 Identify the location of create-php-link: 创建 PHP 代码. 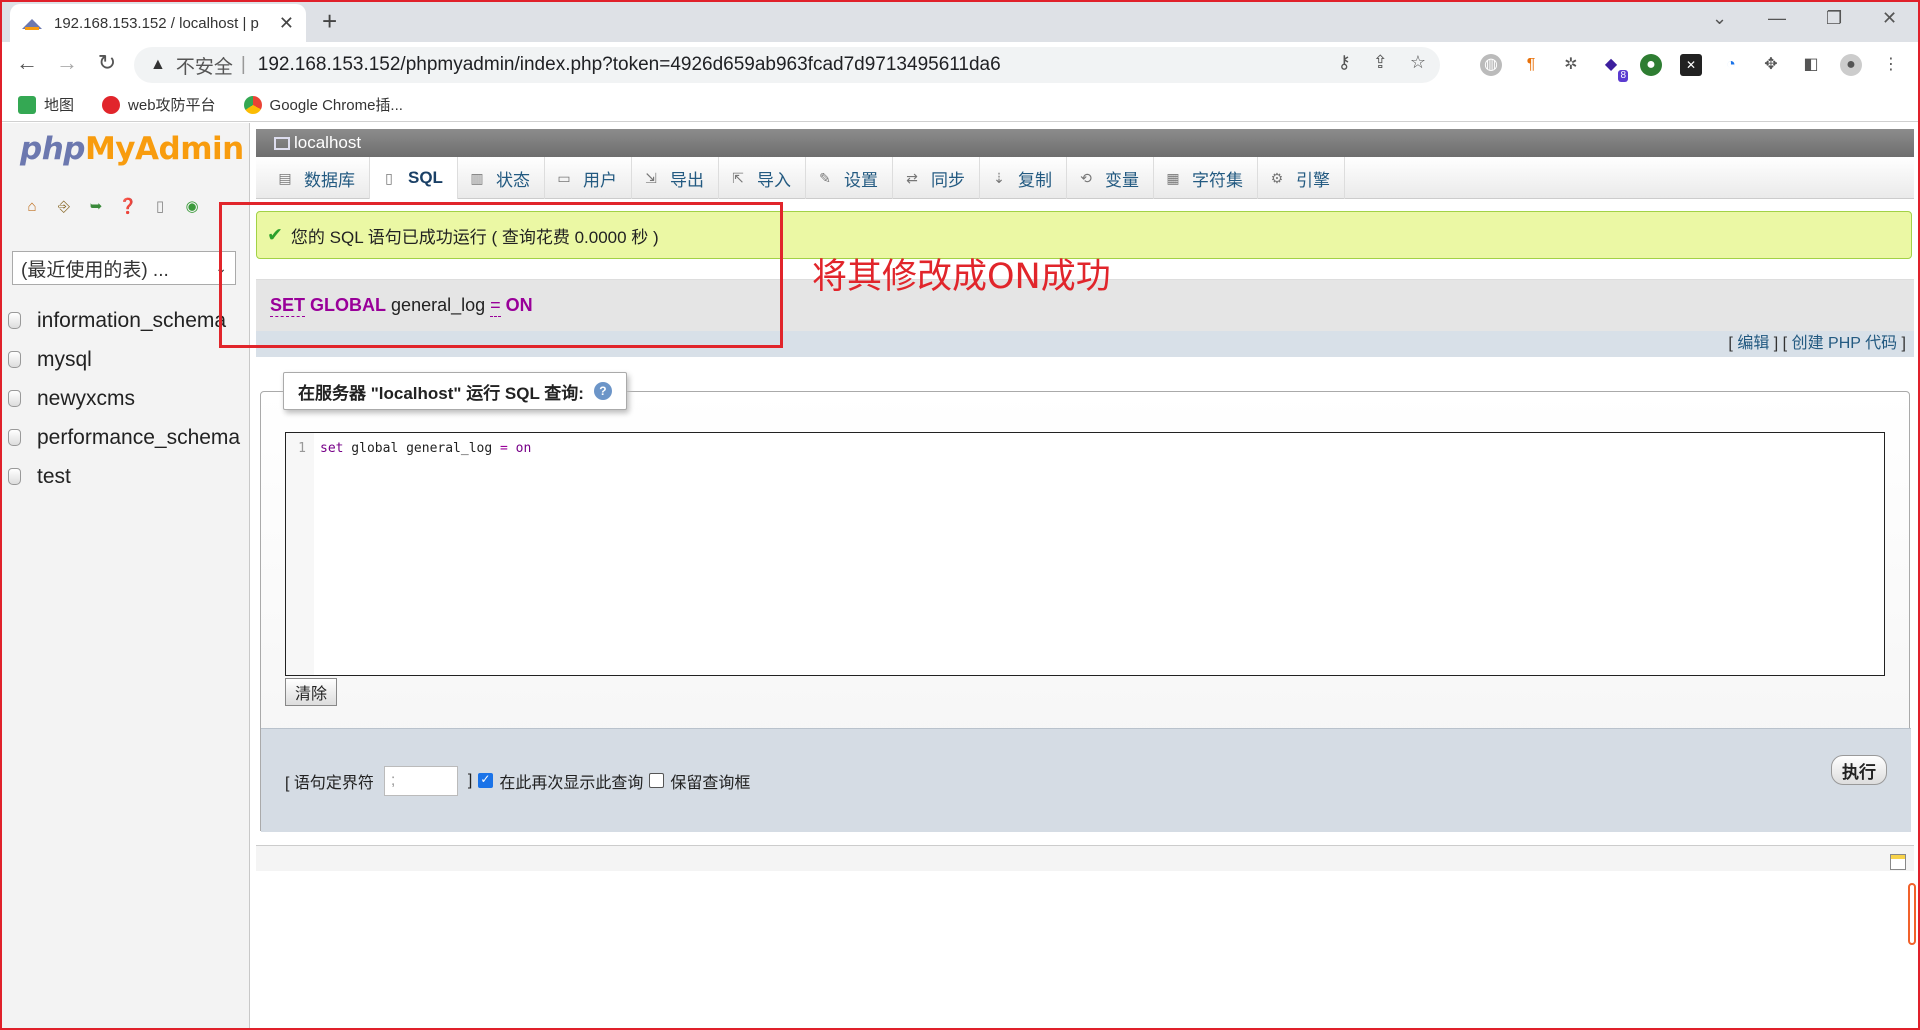
(1845, 343).